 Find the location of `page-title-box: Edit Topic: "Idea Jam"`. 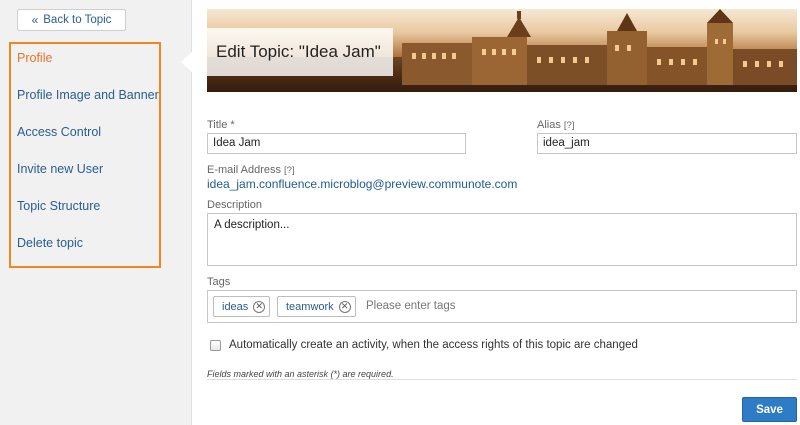

page-title-box: Edit Topic: "Idea Jam" is located at coordinates (300, 52).